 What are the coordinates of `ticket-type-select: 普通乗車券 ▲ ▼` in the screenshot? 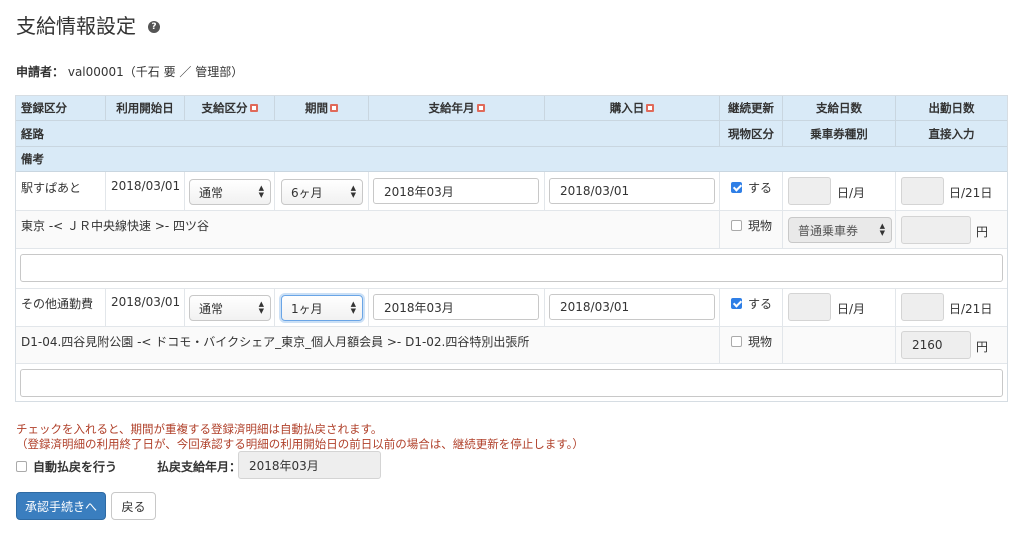 It's located at (840, 230).